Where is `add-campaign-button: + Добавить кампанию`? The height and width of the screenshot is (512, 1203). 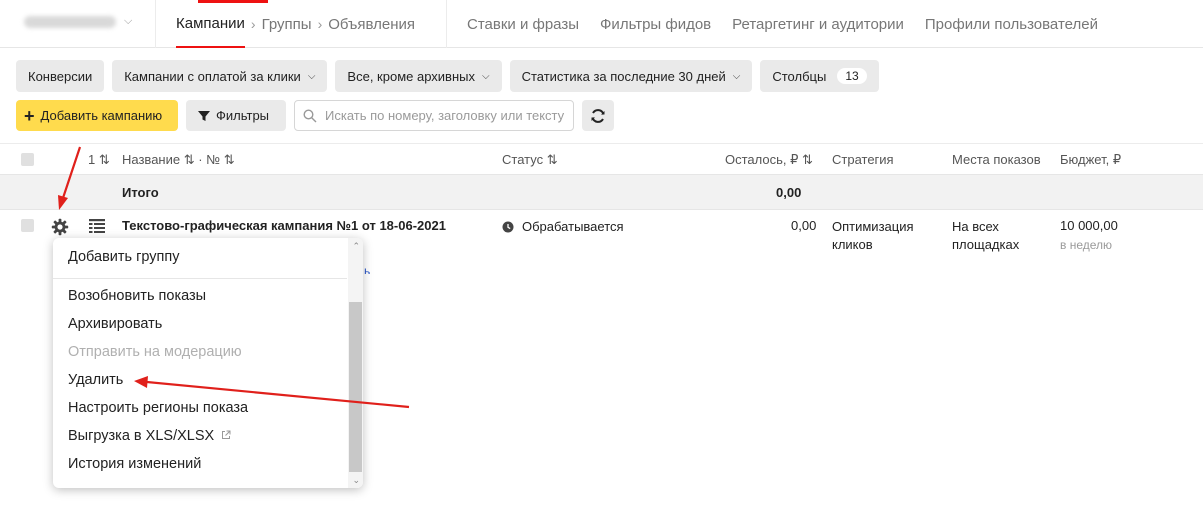 add-campaign-button: + Добавить кампанию is located at coordinates (97, 115).